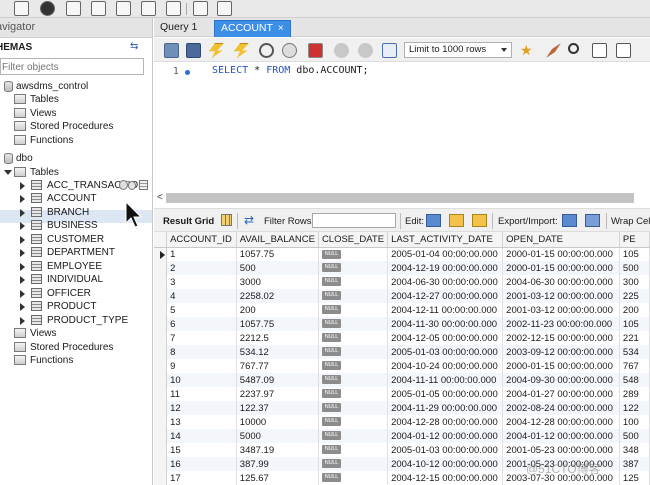 Image resolution: width=650 pixels, height=485 pixels. I want to click on add-snippet-icon: ★, so click(527, 50).